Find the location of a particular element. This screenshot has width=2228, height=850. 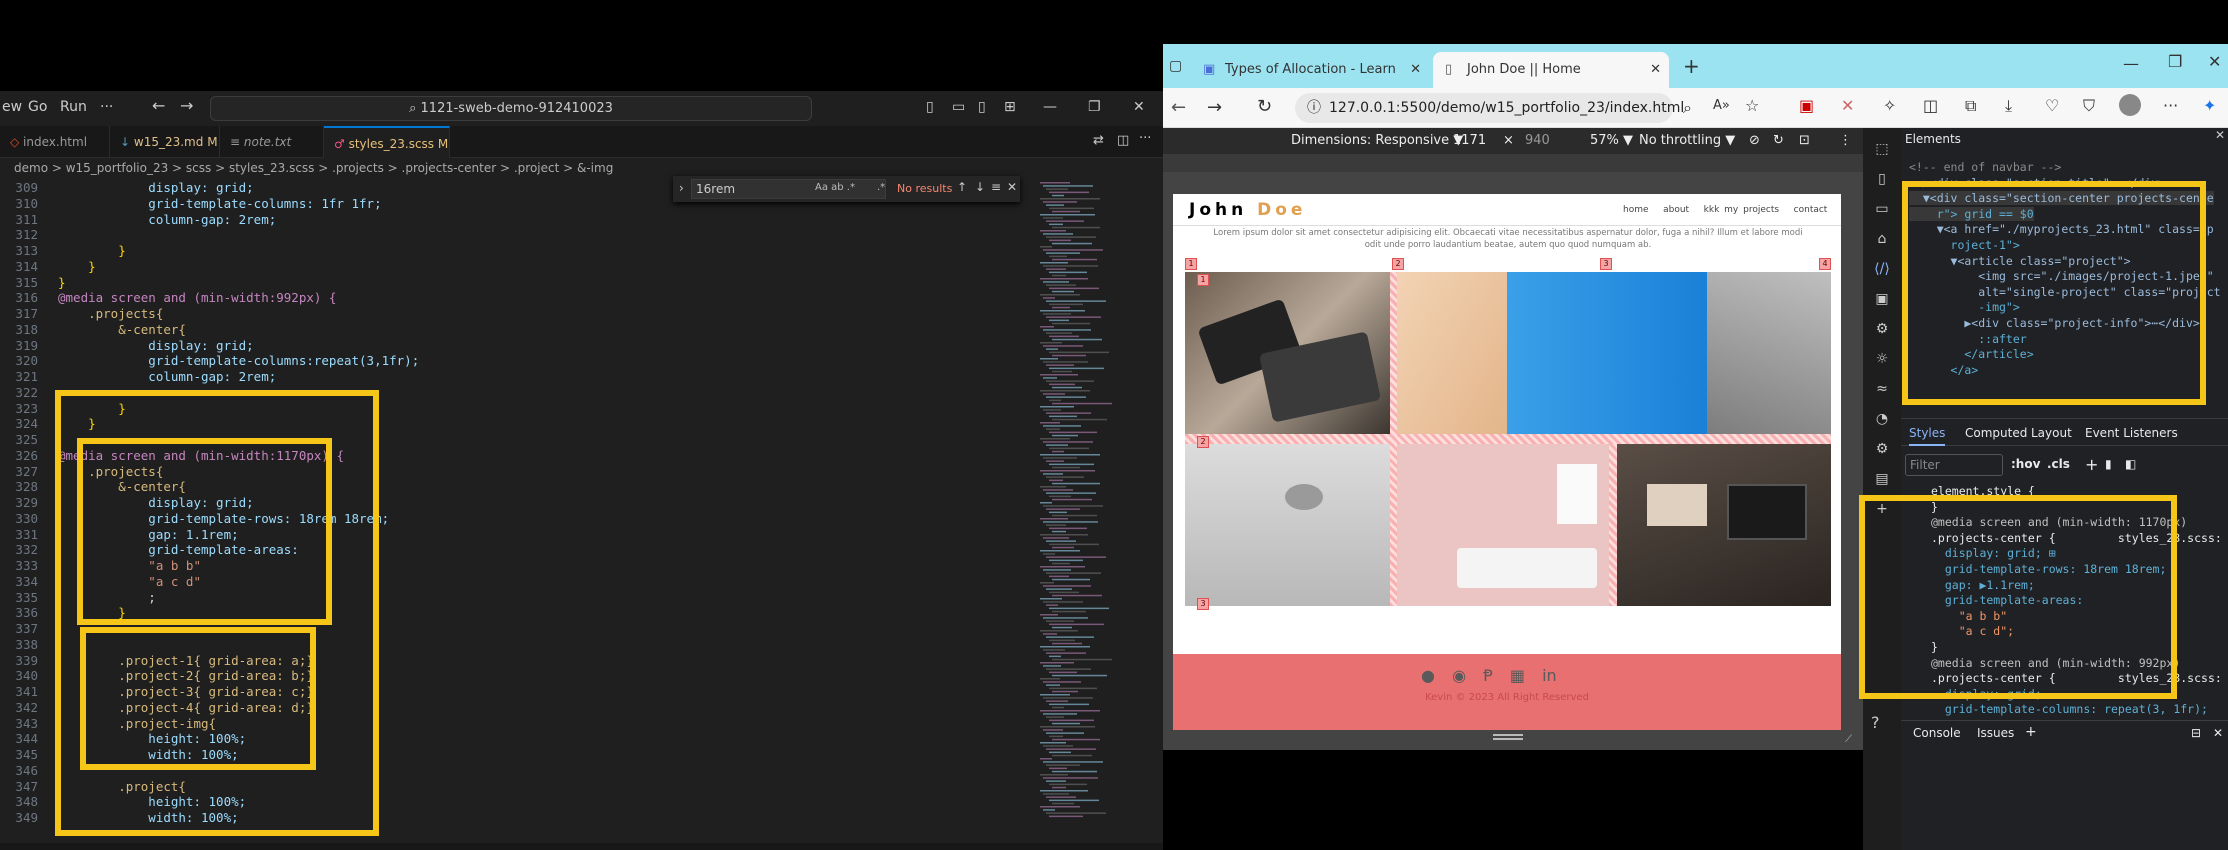

css-line: grid-template-columns: repeat(3, 1fr); is located at coordinates (2069, 709).